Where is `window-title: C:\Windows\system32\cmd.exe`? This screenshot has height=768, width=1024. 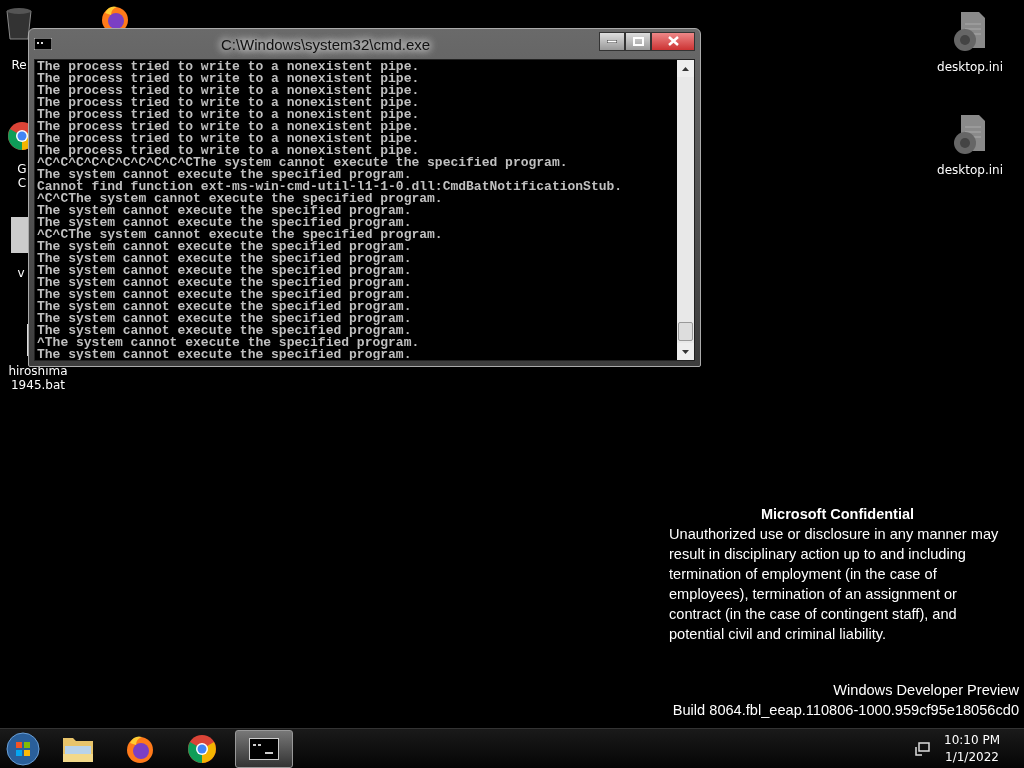
window-title: C:\Windows\system32\cmd.exe is located at coordinates (325, 44).